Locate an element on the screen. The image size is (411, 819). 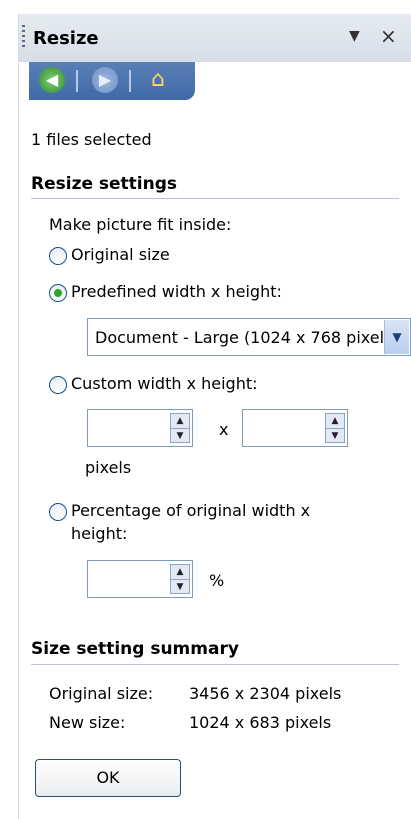
percent-unit-label: % is located at coordinates (217, 580).